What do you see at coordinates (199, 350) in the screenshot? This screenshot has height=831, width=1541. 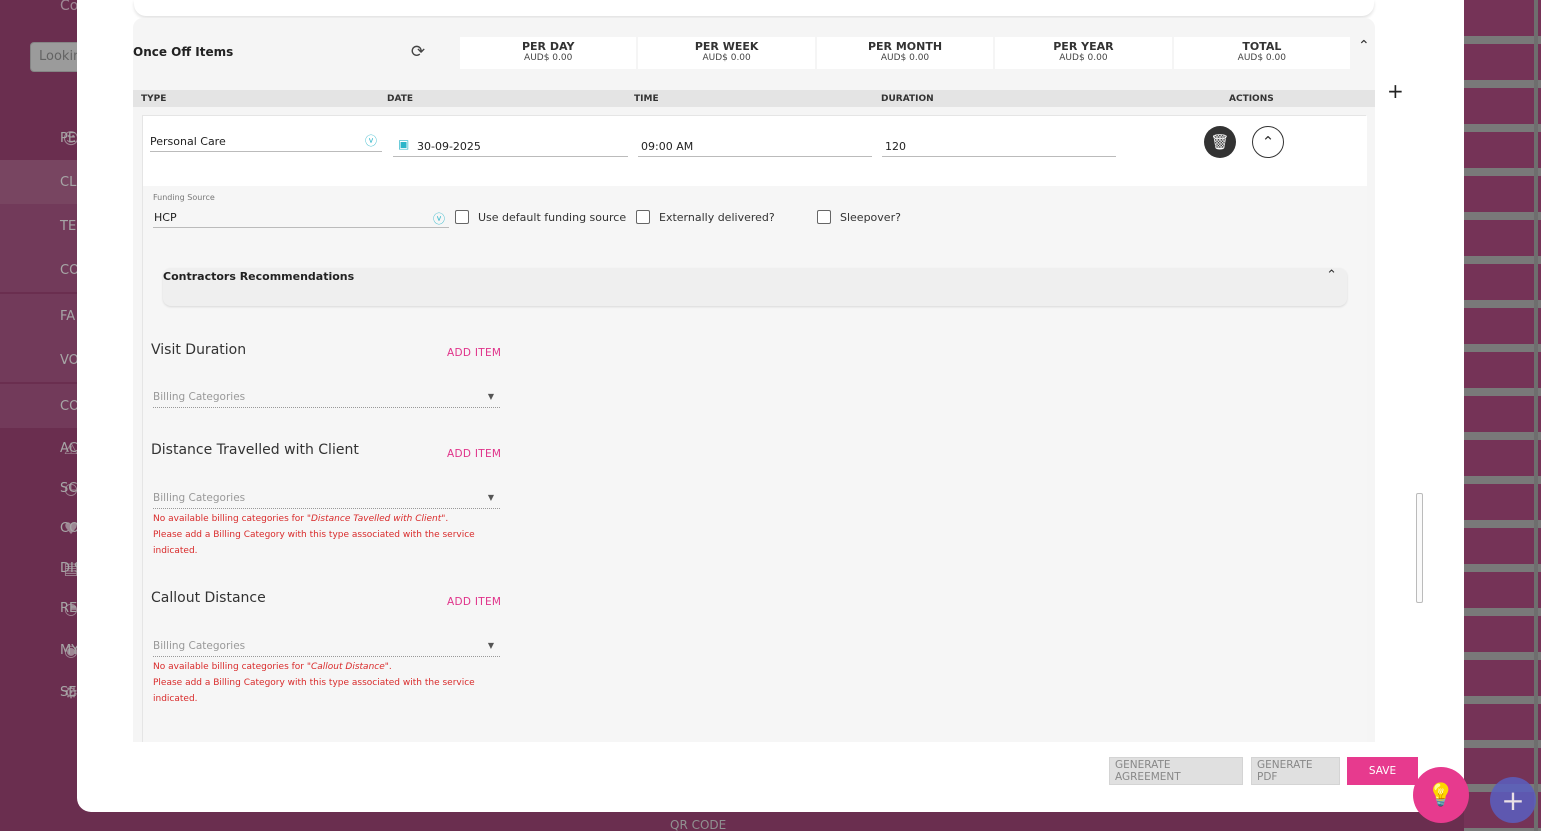 I see `visit-duration-title: Visit Duration` at bounding box center [199, 350].